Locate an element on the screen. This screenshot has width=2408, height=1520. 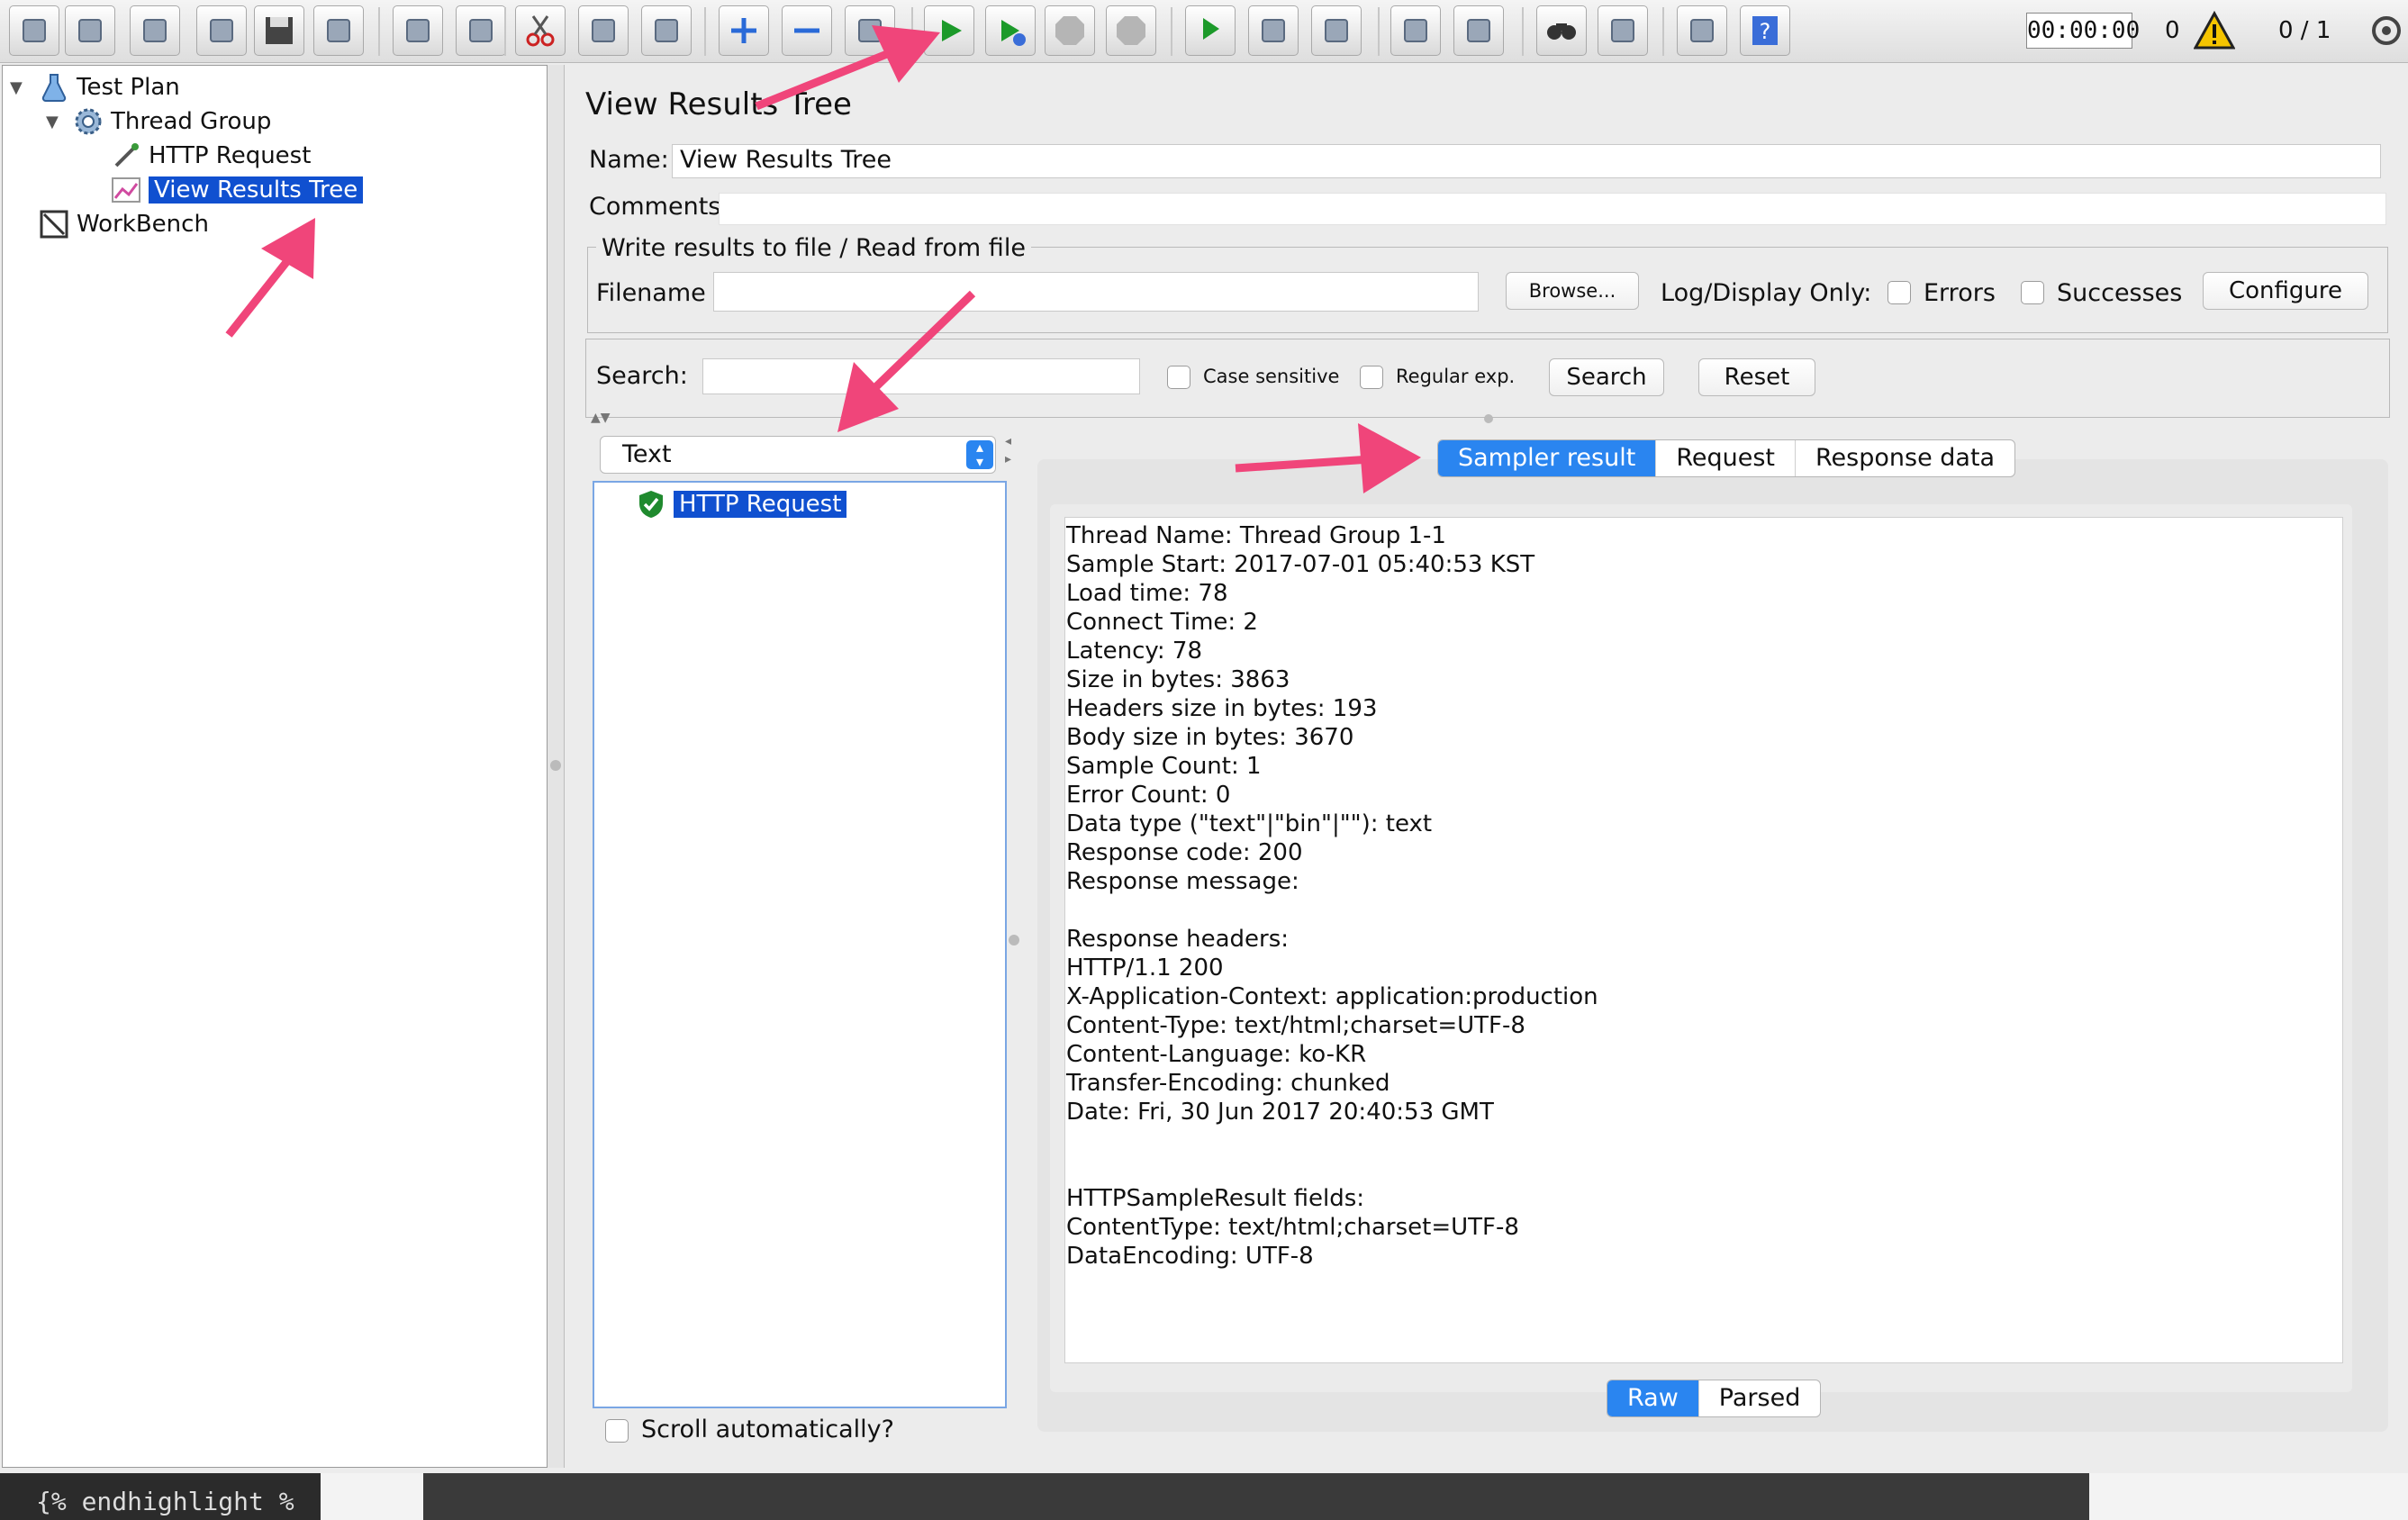
stop-icon is located at coordinates (1069, 30).